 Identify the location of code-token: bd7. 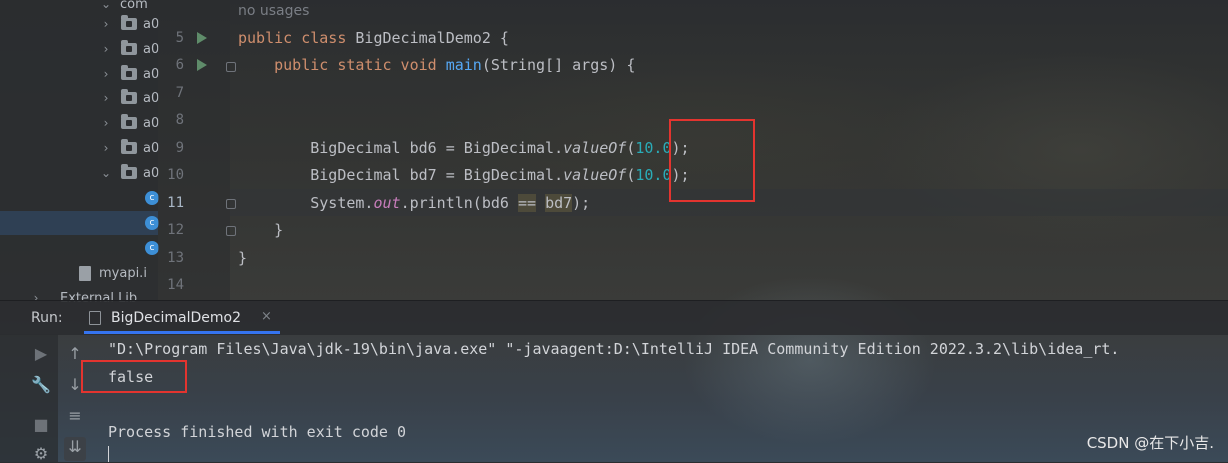
(559, 203).